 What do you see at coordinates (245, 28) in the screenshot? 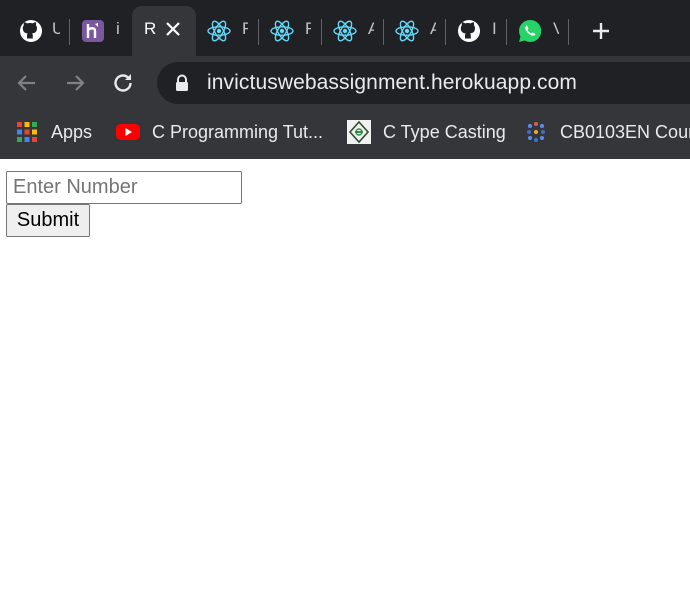
I see `tab-4-title: F` at bounding box center [245, 28].